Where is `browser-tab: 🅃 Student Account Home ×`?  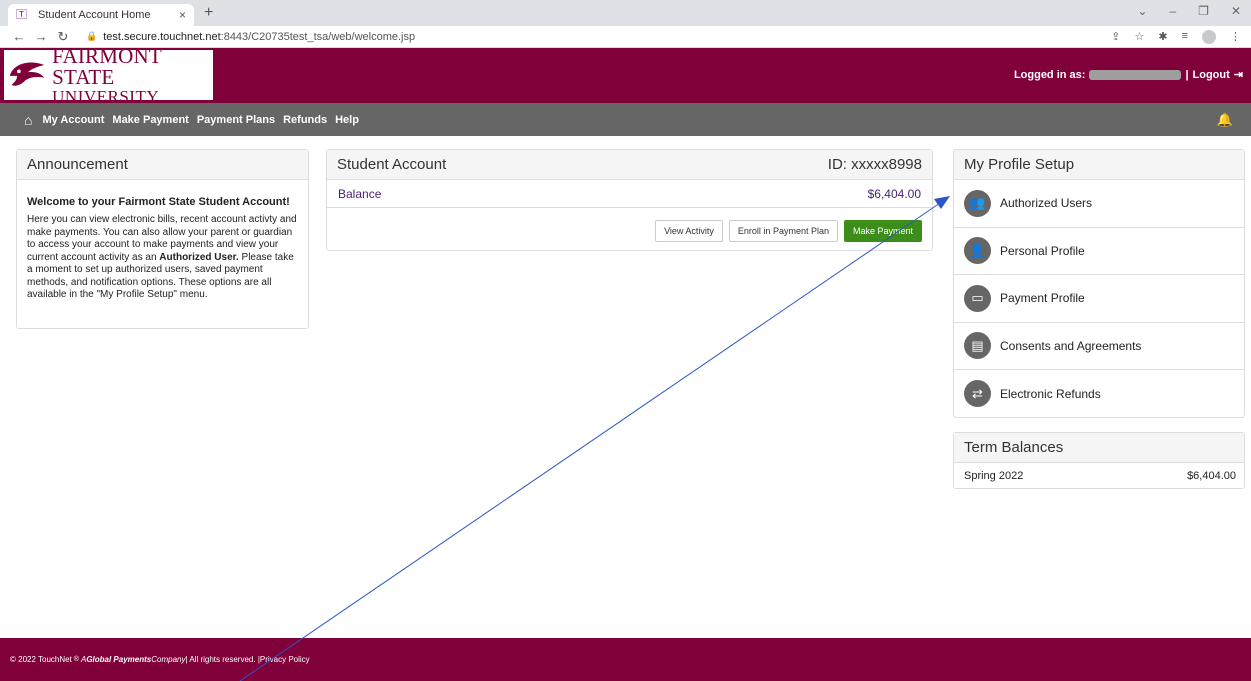 browser-tab: 🅃 Student Account Home × is located at coordinates (101, 15).